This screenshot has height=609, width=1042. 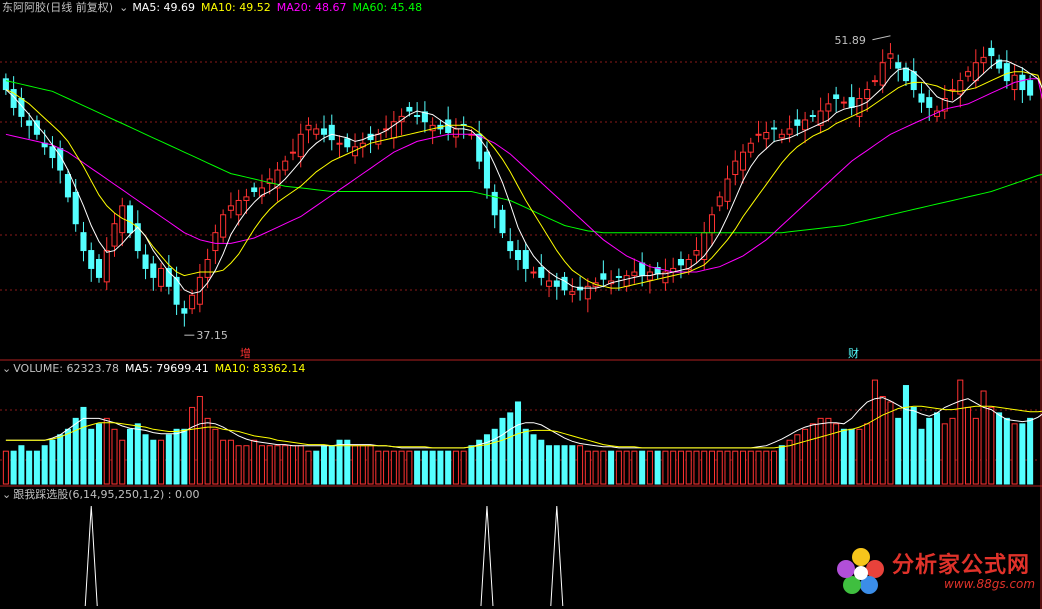 I want to click on high-annotation-label: 51.89, so click(x=850, y=40).